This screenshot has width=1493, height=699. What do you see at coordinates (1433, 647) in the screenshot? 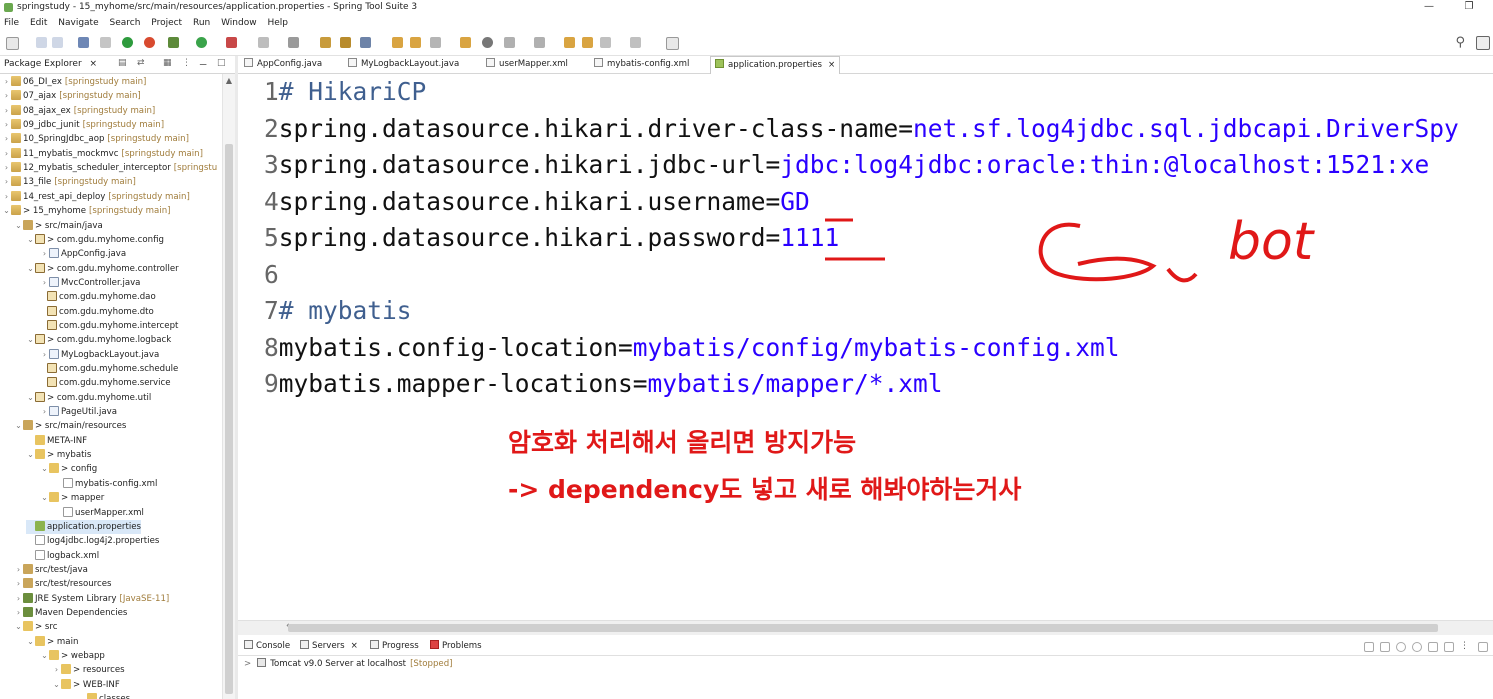
I see `stop-server-icon` at bounding box center [1433, 647].